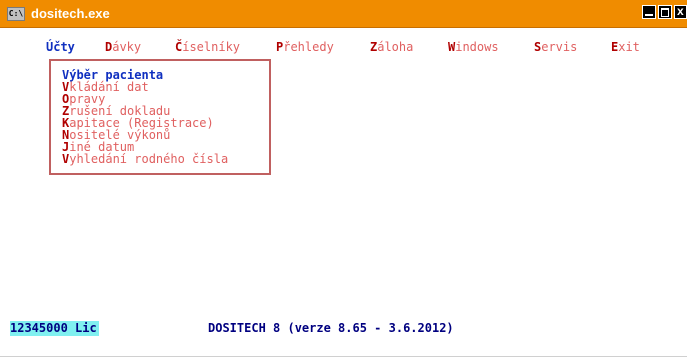  I want to click on title-bar: C:\ dositech.exe, so click(343, 14).